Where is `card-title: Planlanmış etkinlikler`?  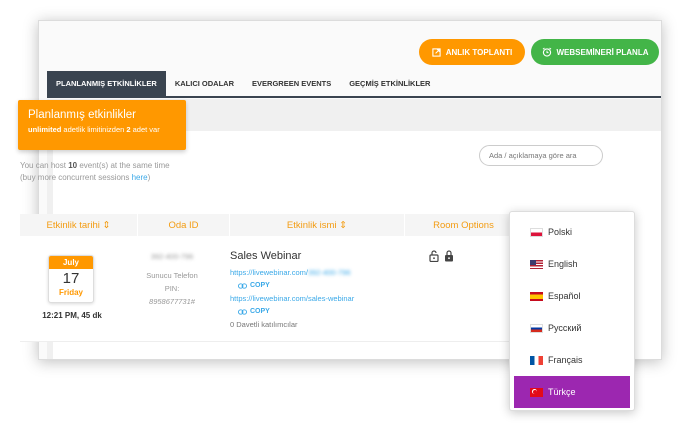
card-title: Planlanmış etkinlikler is located at coordinates (82, 115).